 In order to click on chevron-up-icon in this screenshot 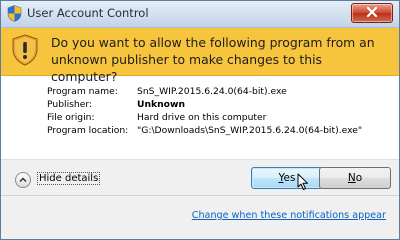, I will do `click(23, 180)`.